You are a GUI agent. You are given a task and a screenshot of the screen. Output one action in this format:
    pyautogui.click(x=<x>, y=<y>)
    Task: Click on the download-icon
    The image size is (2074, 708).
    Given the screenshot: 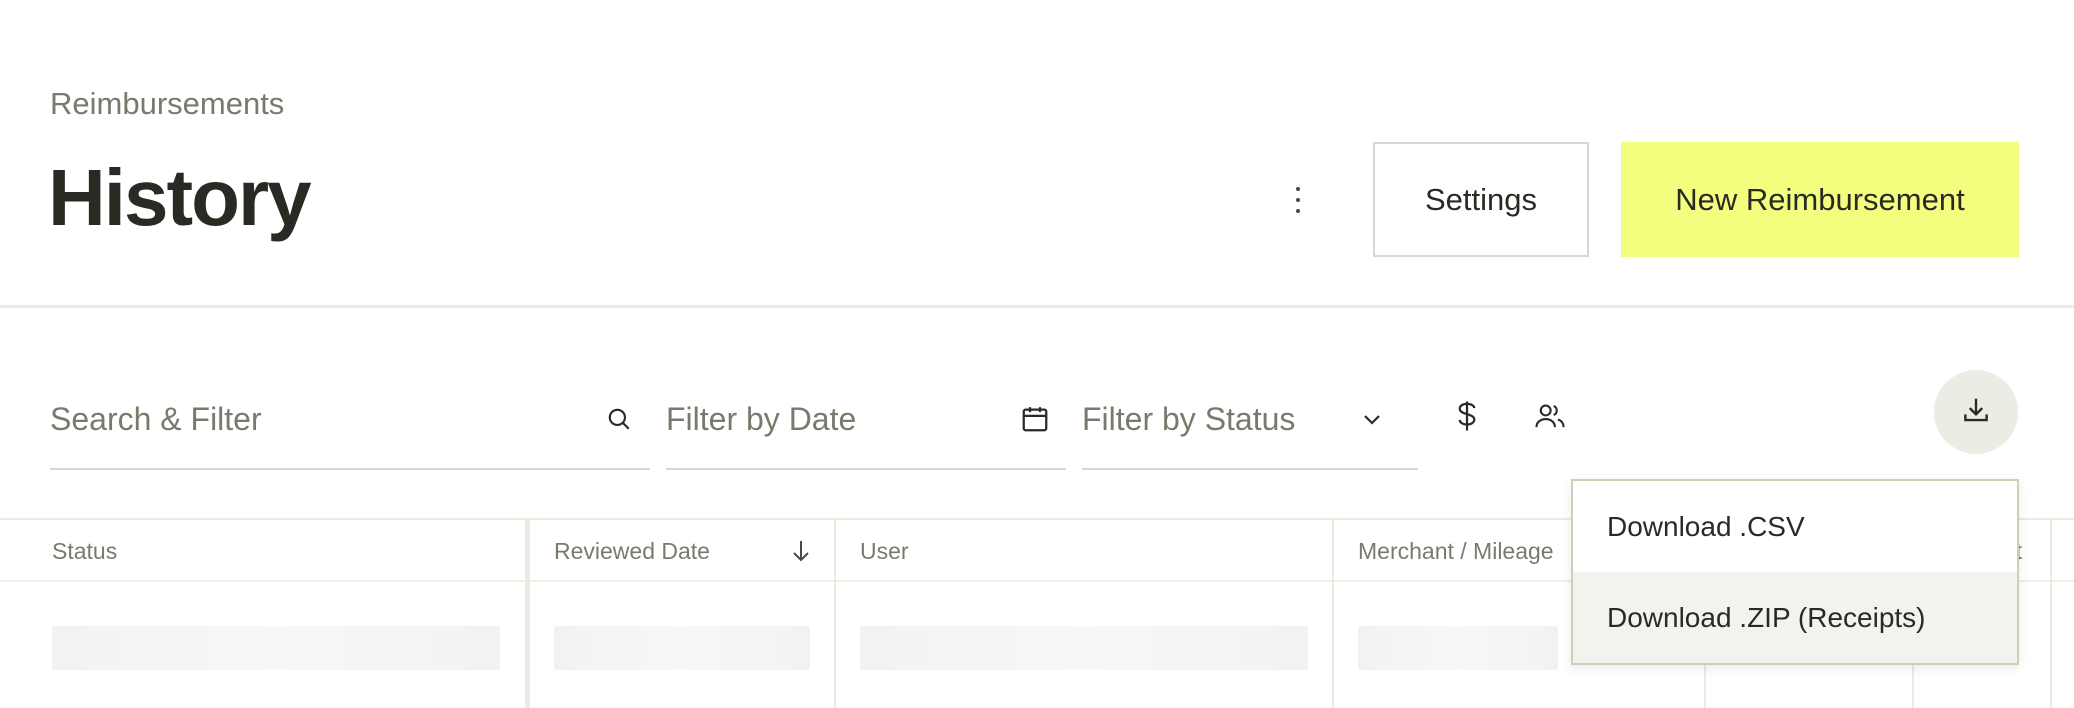 What is the action you would take?
    pyautogui.click(x=1976, y=412)
    